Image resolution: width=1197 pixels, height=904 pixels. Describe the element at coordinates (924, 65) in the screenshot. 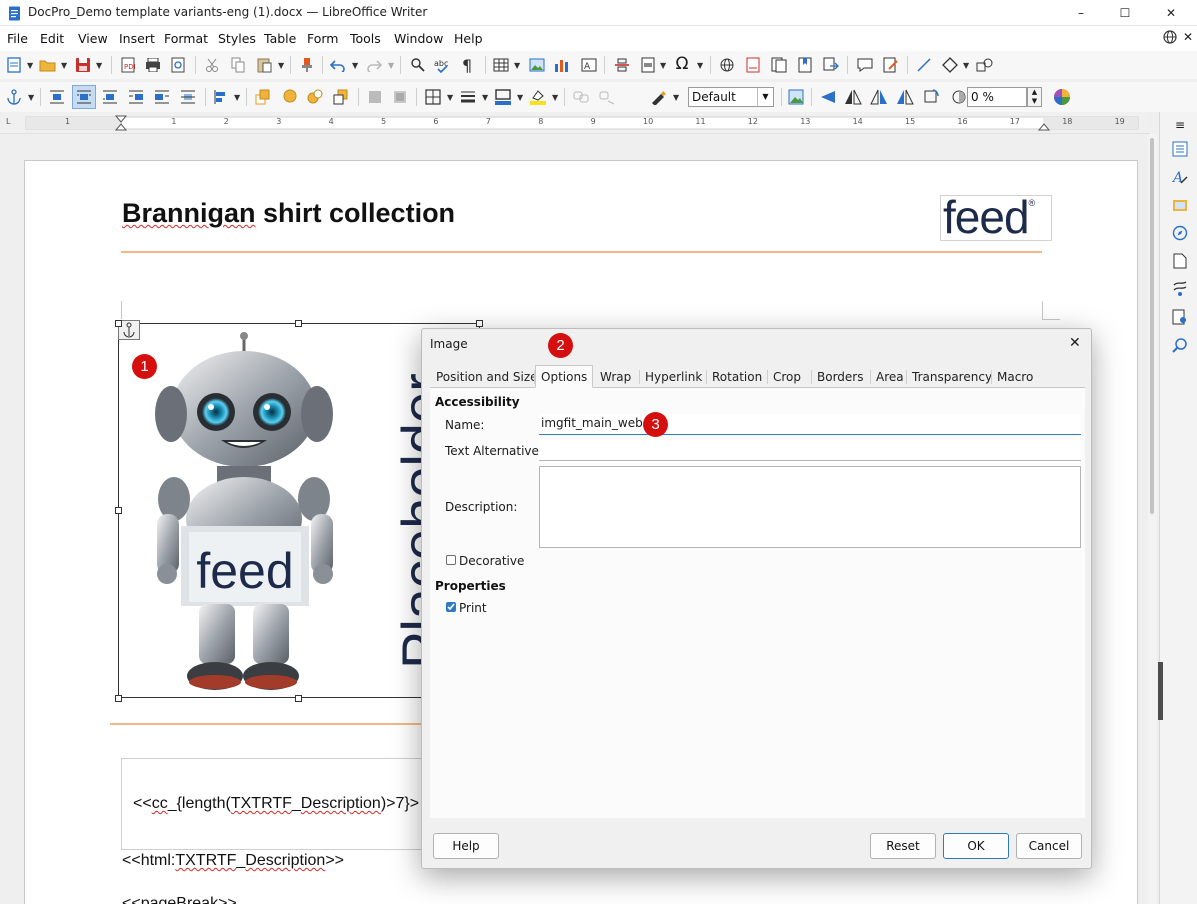

I see `insert-line-icon` at that location.